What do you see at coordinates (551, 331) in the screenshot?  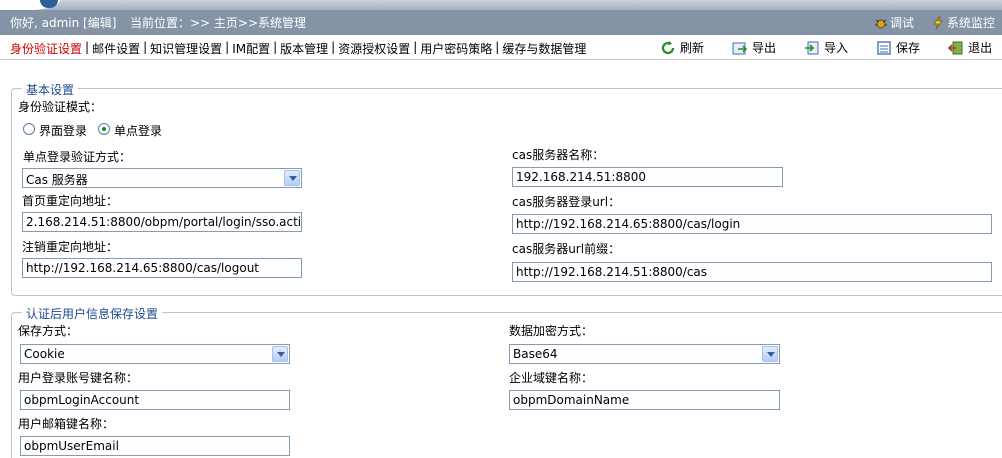 I see `encrypt-mode-label: 数据加密方式：` at bounding box center [551, 331].